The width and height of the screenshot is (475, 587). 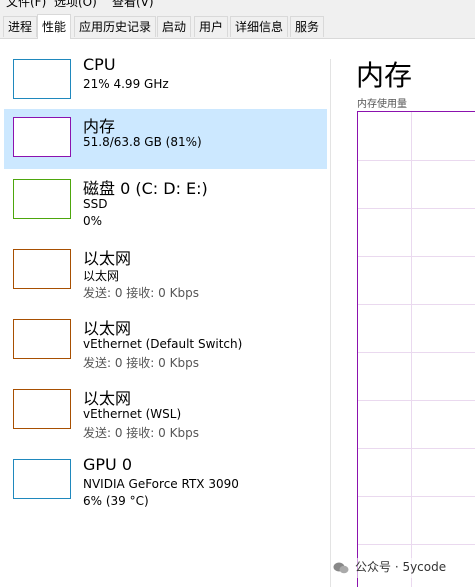 I want to click on menu-bar: 文件(F) 选项(O) 查看(V), so click(x=237, y=7).